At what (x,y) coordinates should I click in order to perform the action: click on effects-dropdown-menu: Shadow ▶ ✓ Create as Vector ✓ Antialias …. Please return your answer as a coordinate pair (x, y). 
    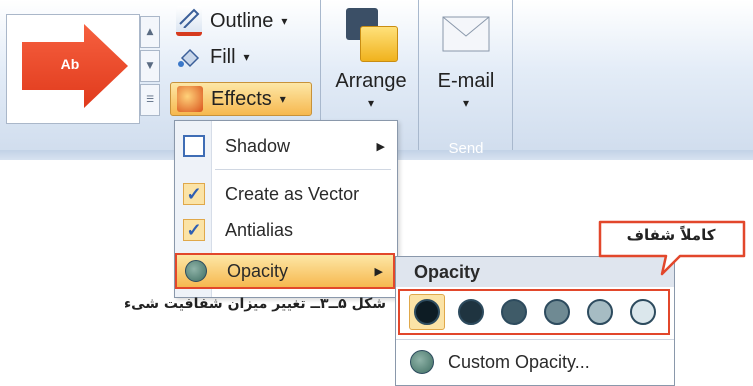
    Looking at the image, I should click on (286, 209).